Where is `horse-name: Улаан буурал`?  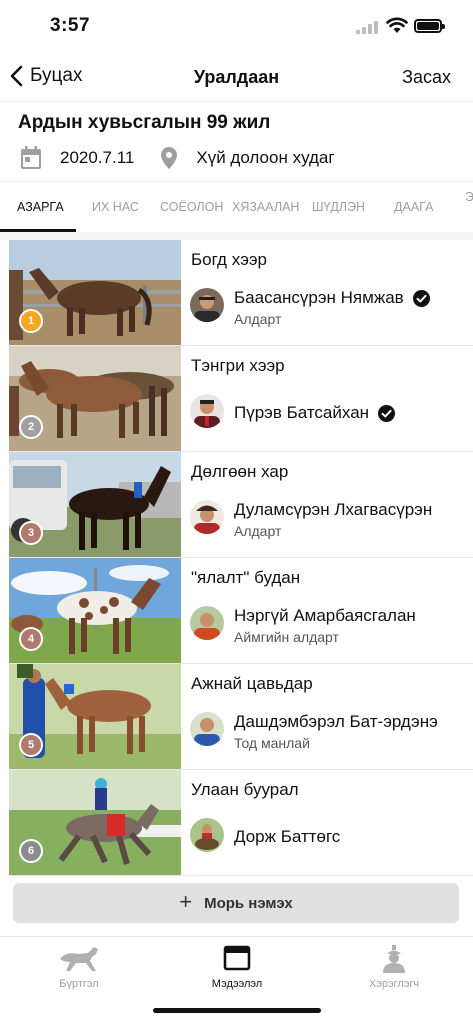 horse-name: Улаан буурал is located at coordinates (245, 789).